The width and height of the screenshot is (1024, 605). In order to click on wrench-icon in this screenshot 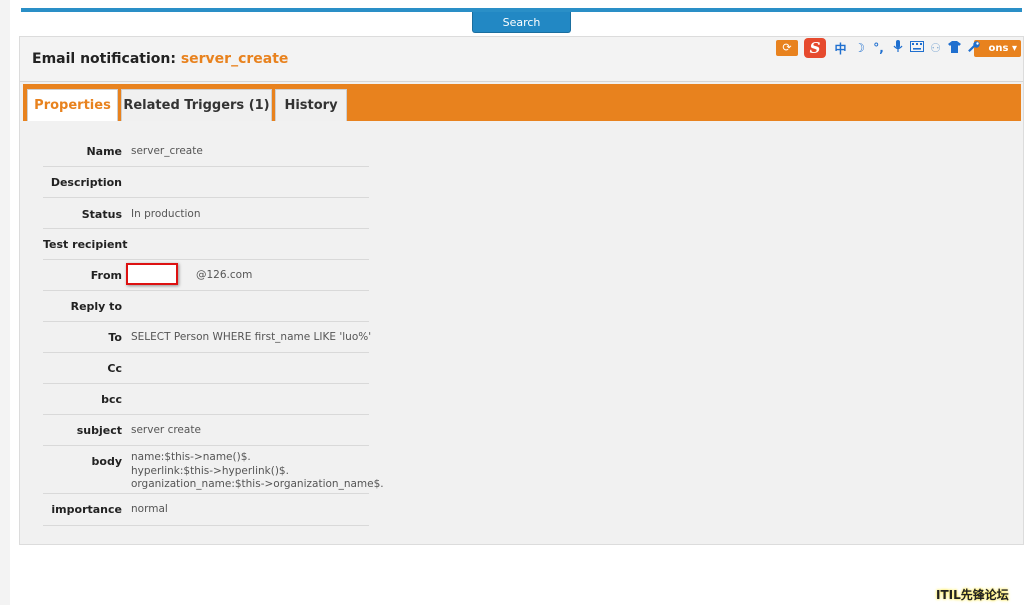, I will do `click(973, 48)`.